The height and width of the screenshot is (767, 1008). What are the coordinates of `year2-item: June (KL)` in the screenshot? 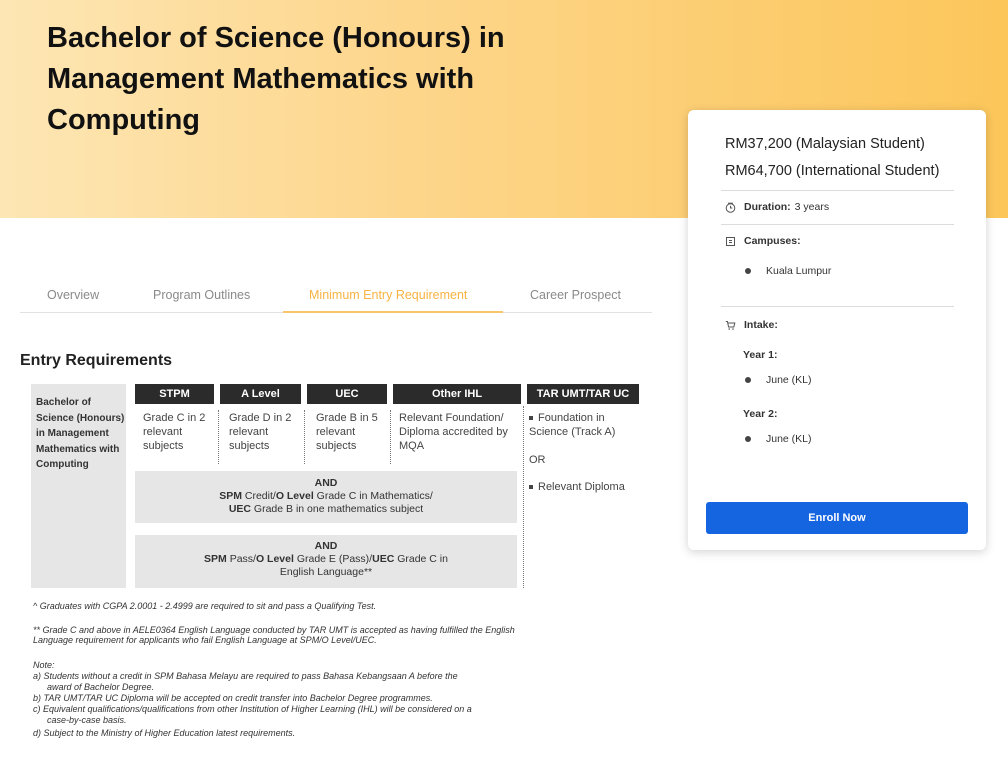 It's located at (778, 439).